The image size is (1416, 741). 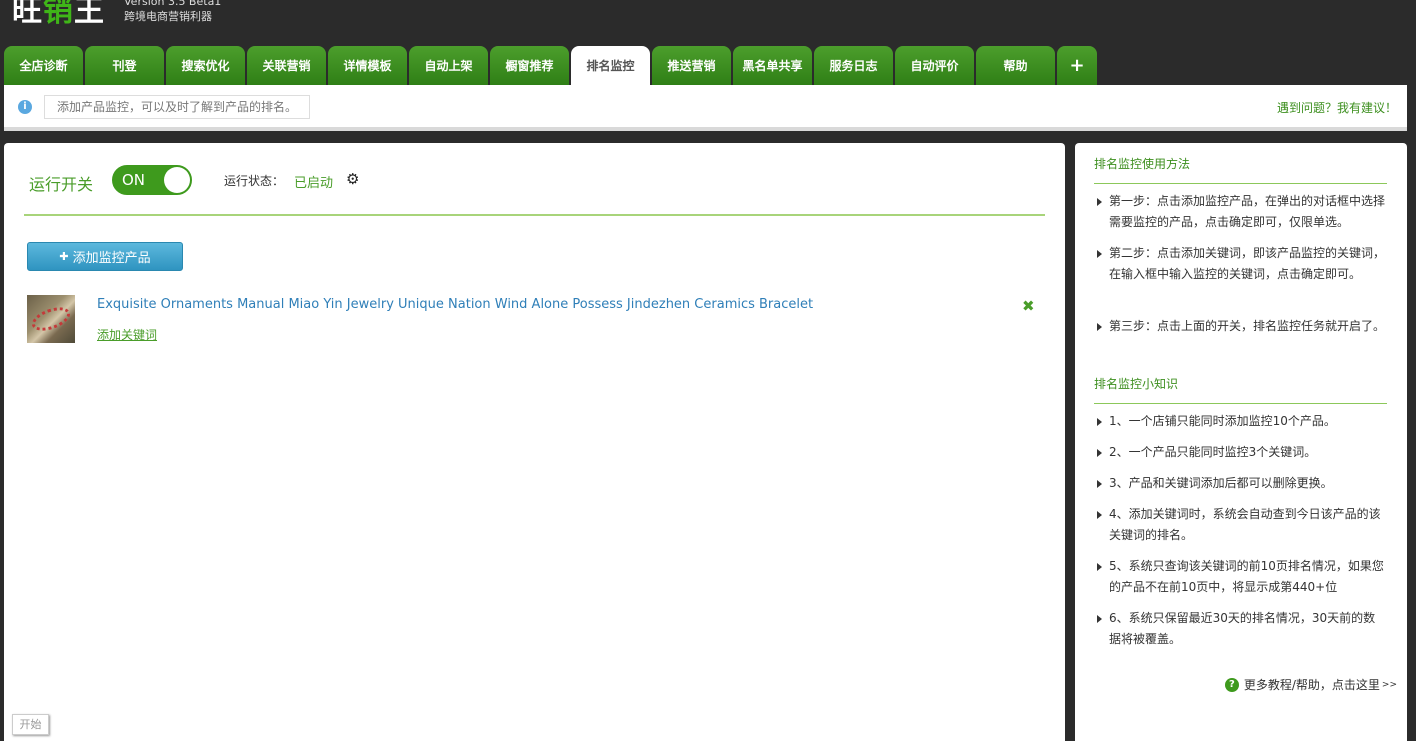 What do you see at coordinates (934, 65) in the screenshot?
I see `tab-auto-review: 自动评价` at bounding box center [934, 65].